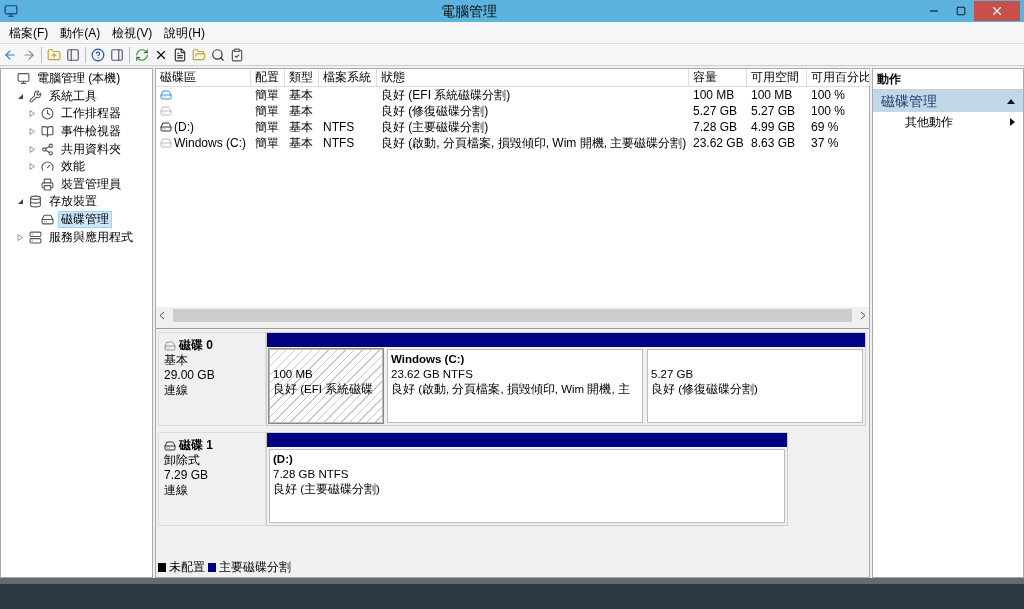  What do you see at coordinates (469, 11) in the screenshot?
I see `window-title: 電腦管理` at bounding box center [469, 11].